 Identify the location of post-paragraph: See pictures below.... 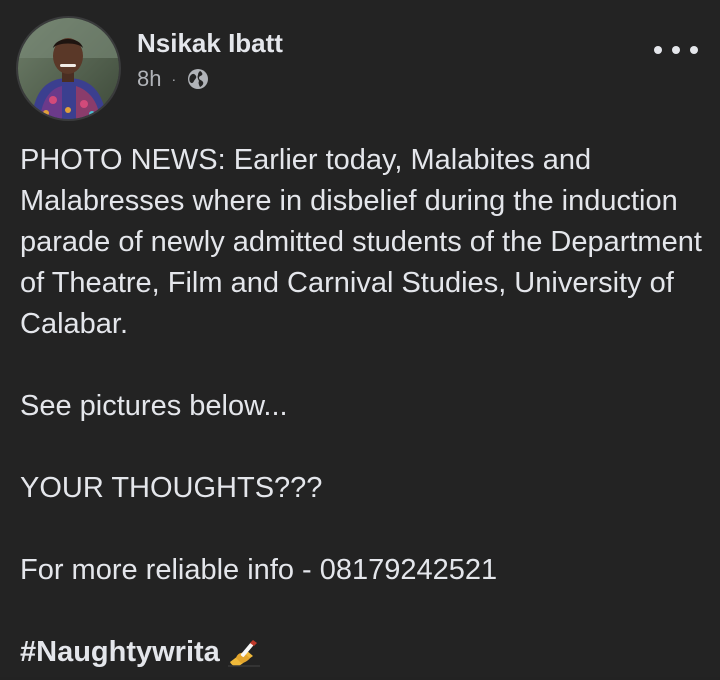
(154, 406).